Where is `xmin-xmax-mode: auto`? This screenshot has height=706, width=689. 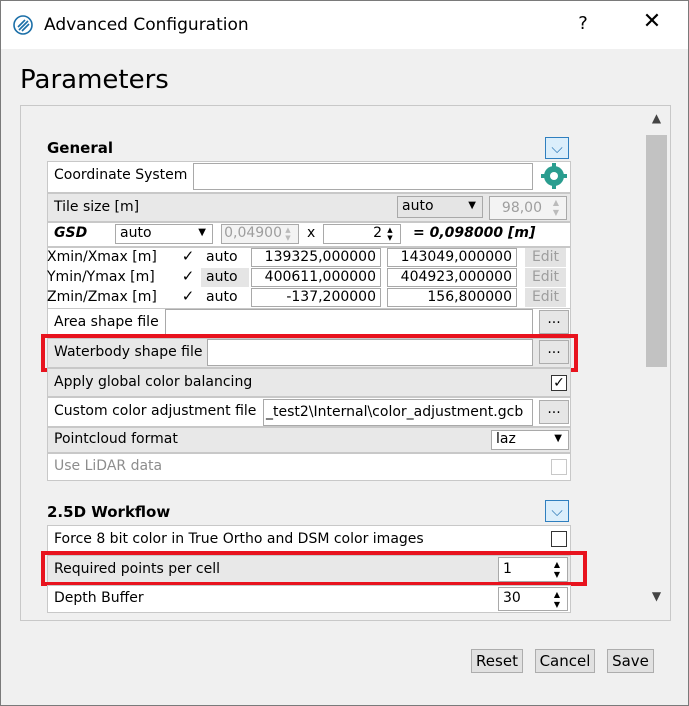
xmin-xmax-mode: auto is located at coordinates (222, 257).